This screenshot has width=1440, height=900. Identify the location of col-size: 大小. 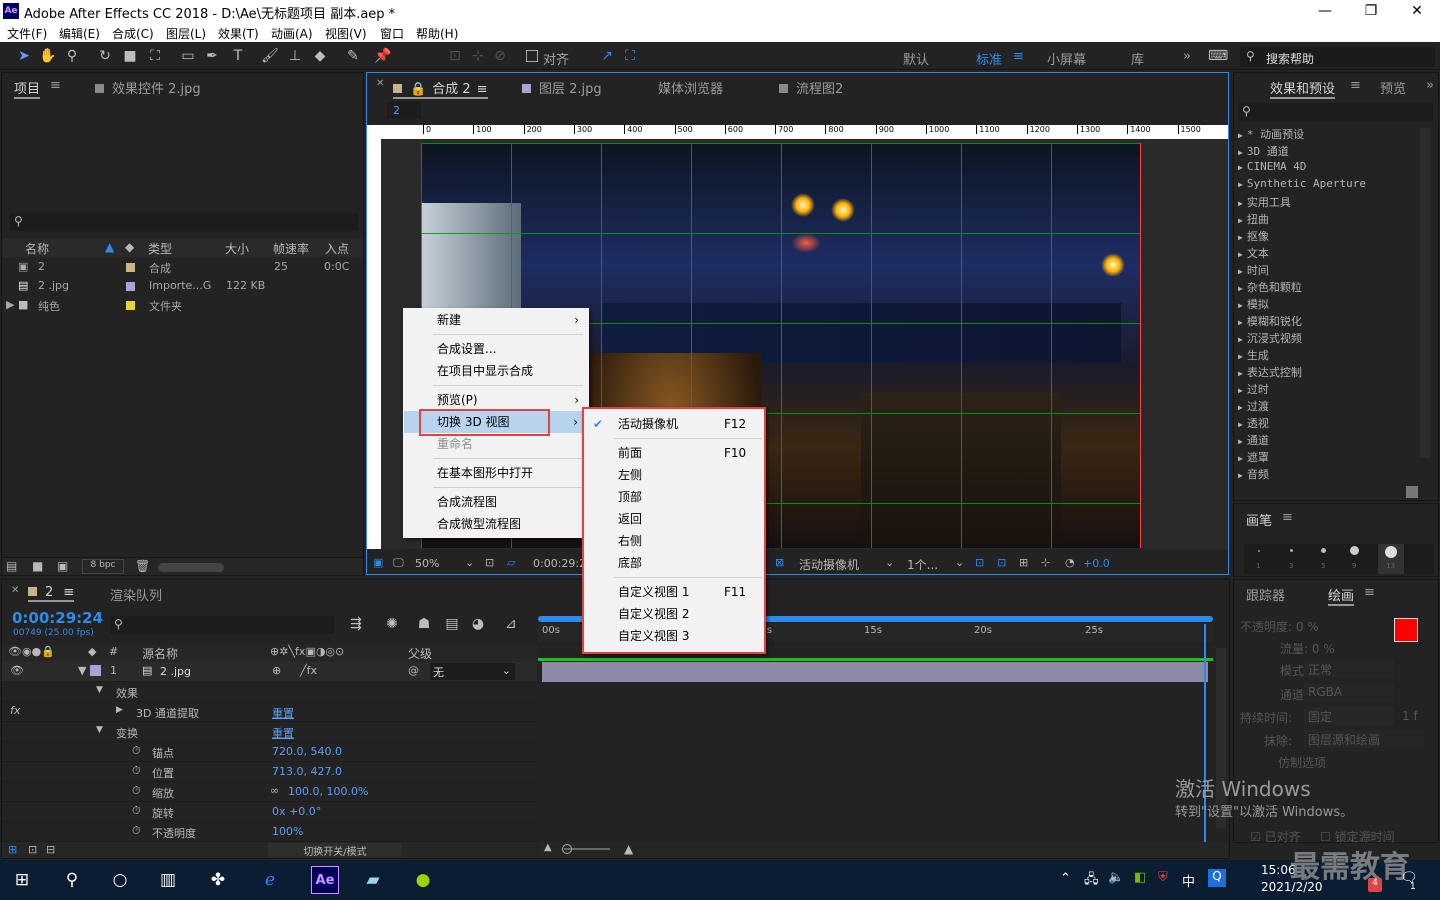
(237, 248).